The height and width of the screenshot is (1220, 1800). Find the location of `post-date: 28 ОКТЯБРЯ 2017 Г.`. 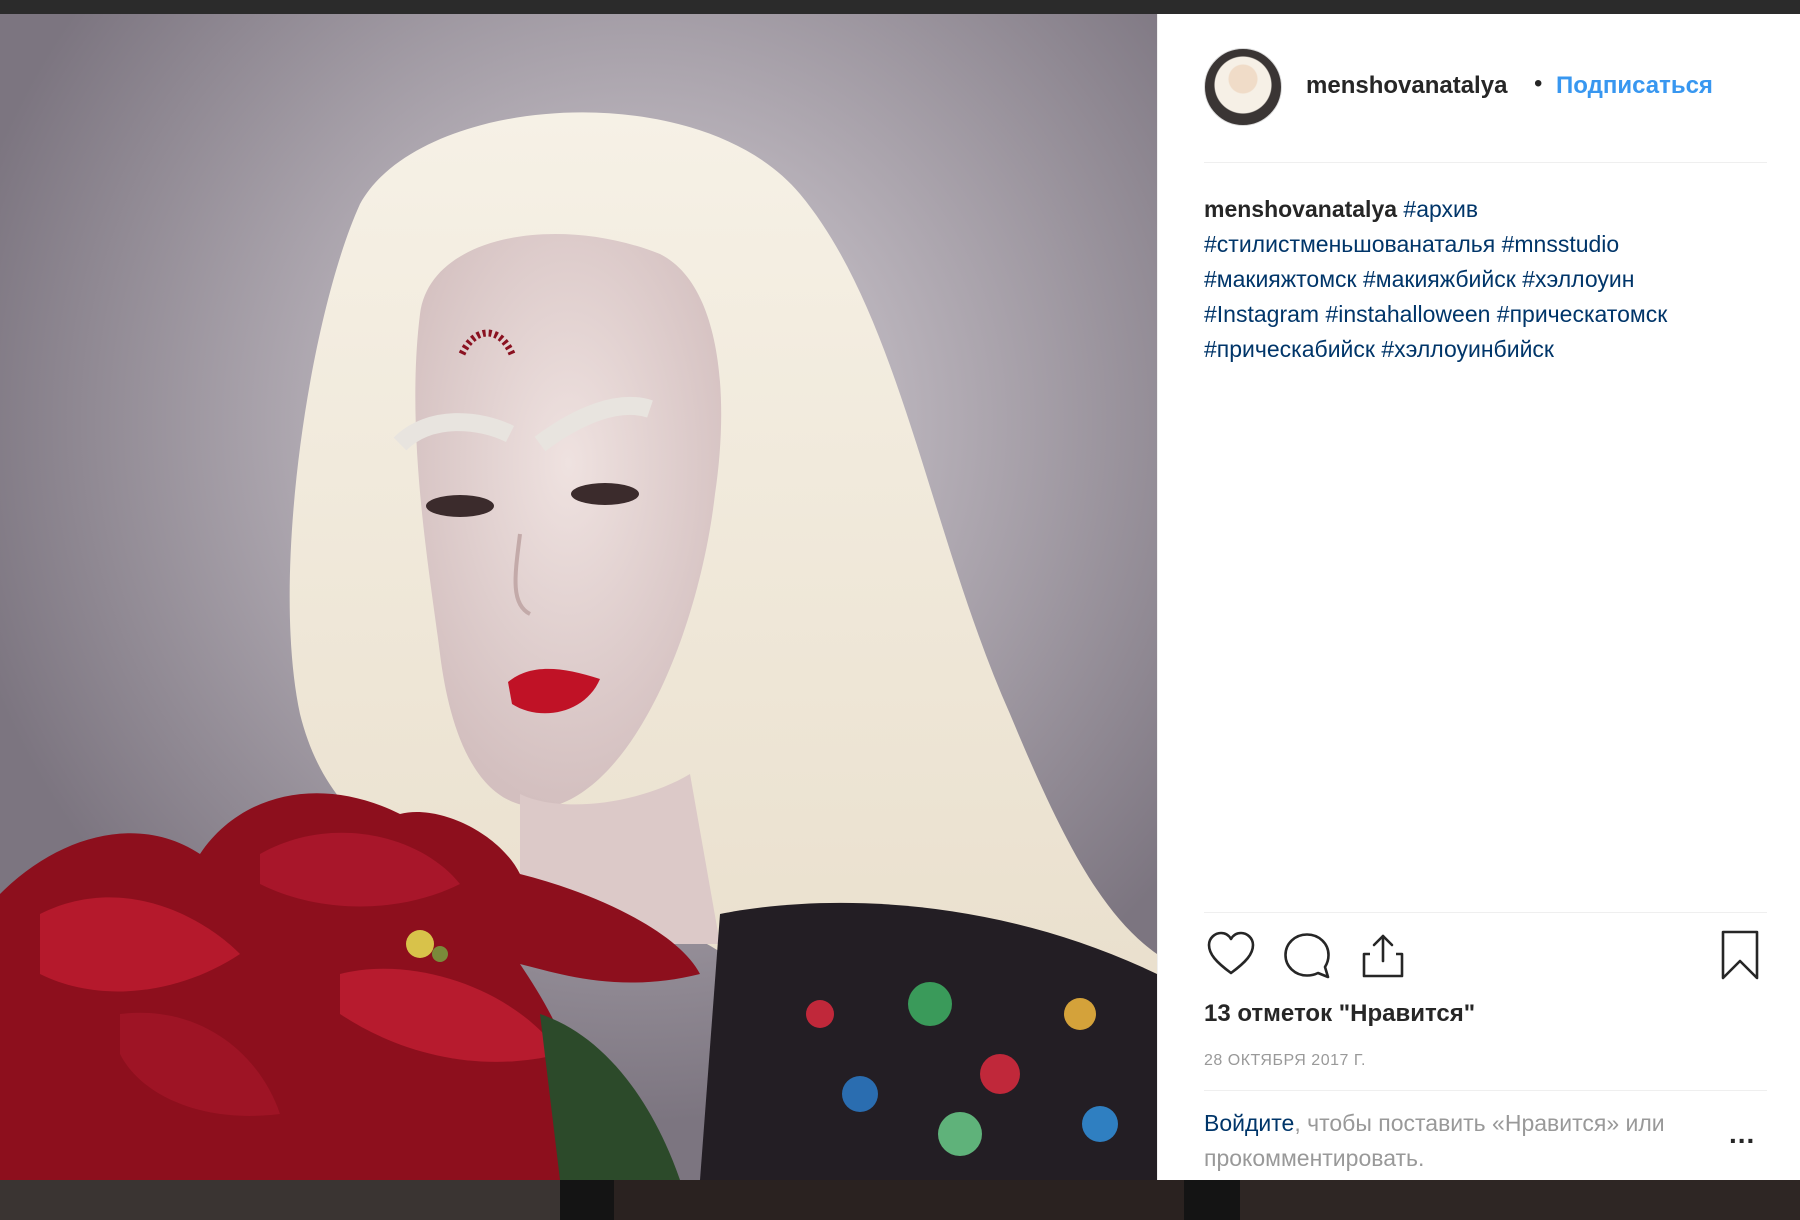

post-date: 28 ОКТЯБРЯ 2017 Г. is located at coordinates (1285, 1061).